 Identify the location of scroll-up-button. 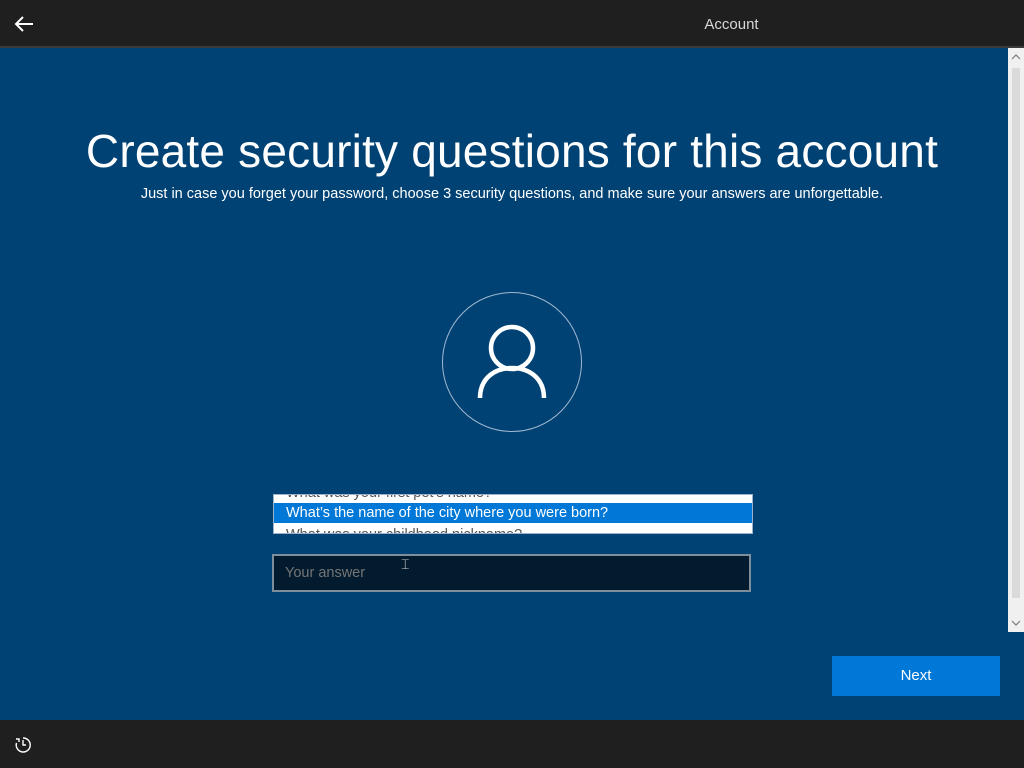
(1016, 57).